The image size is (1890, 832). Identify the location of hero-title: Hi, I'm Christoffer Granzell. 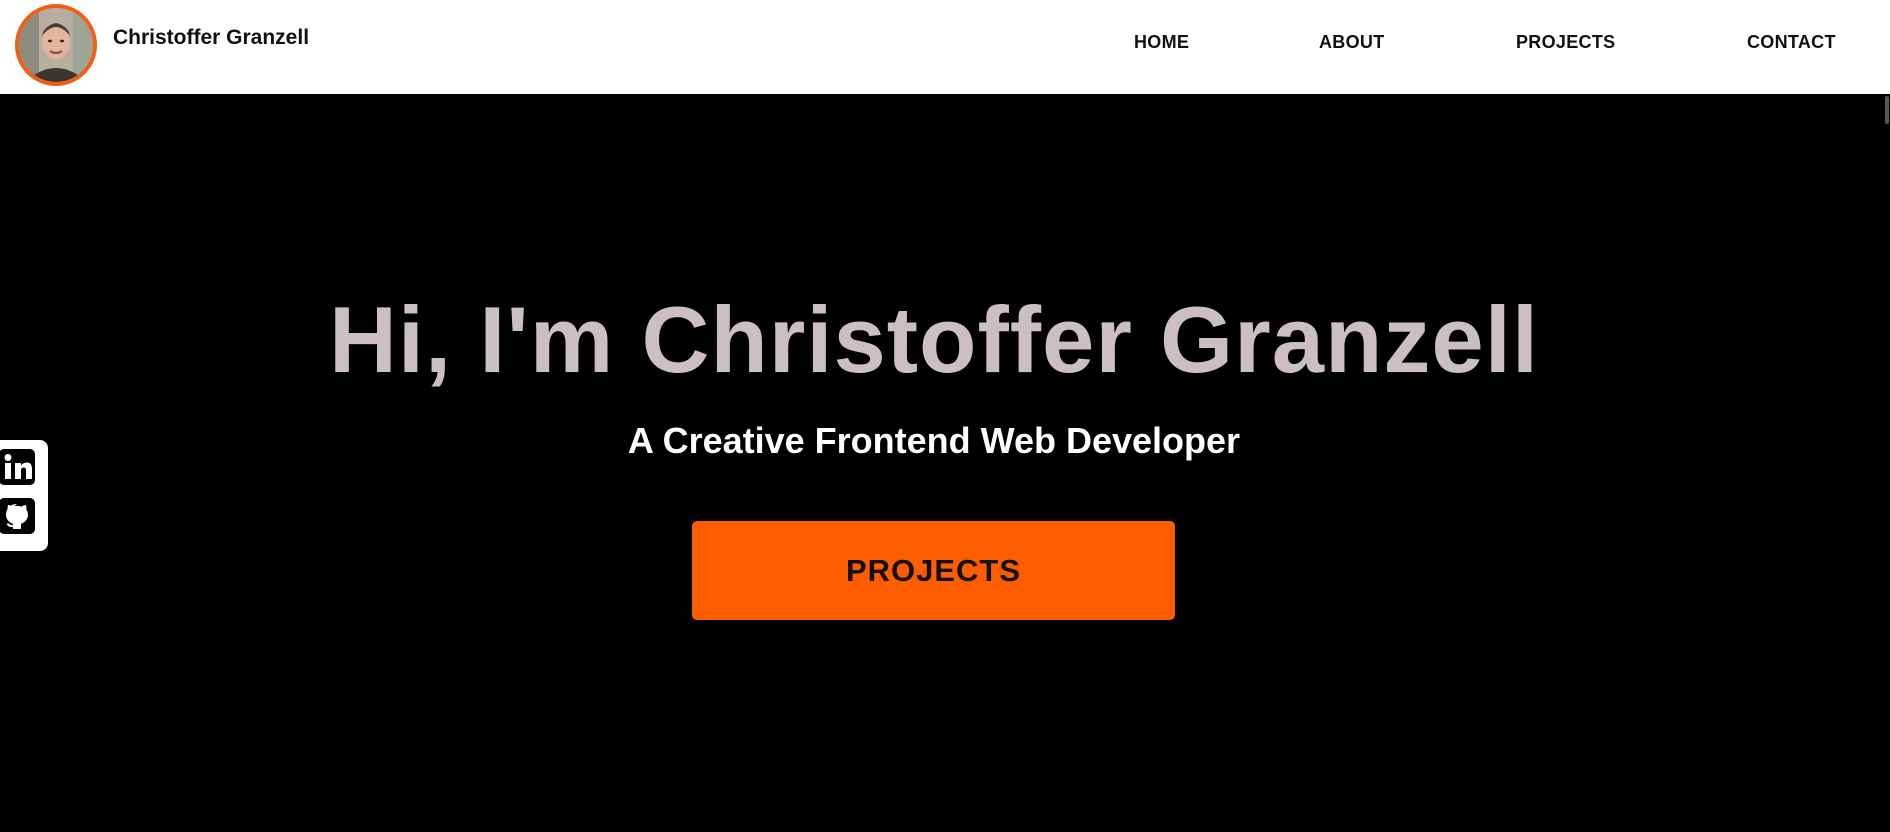
(934, 339).